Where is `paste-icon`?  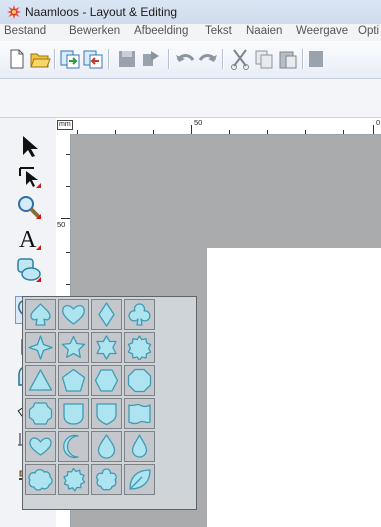
paste-icon is located at coordinates (288, 59).